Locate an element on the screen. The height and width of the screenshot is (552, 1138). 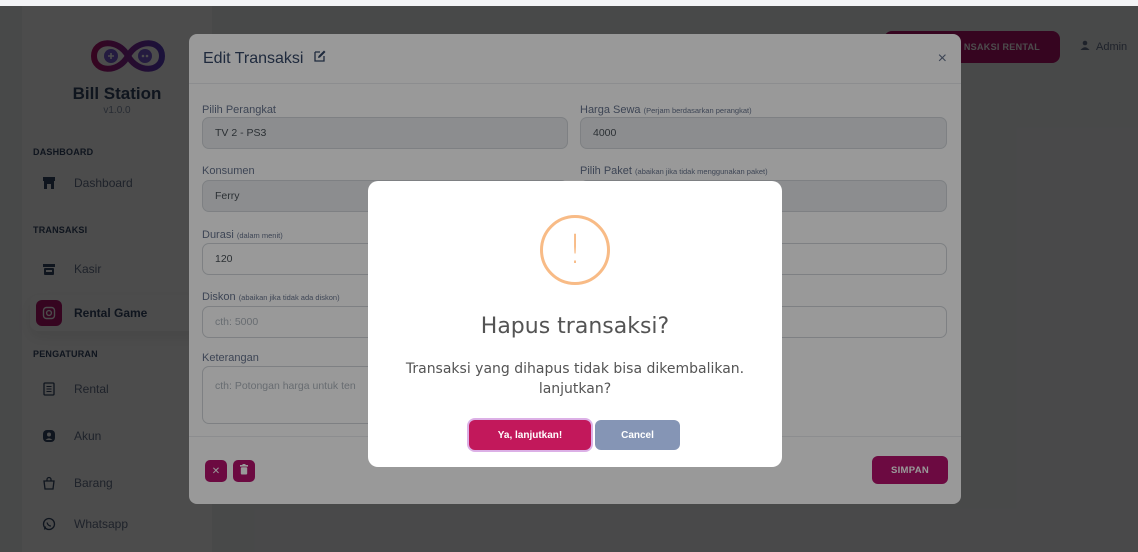
warning-symbol: ! is located at coordinates (575, 250).